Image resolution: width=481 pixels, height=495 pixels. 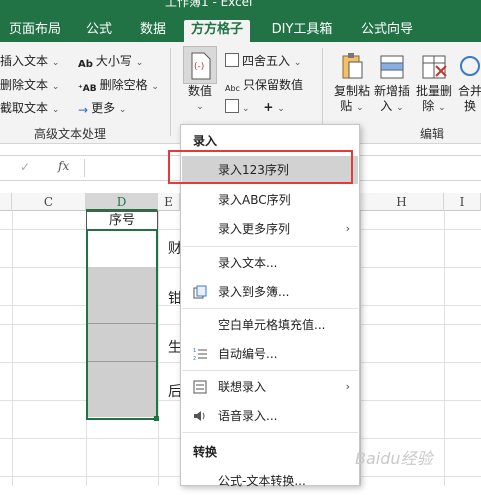 I want to click on window-title: 工作簿1 - Excel, so click(x=209, y=4).